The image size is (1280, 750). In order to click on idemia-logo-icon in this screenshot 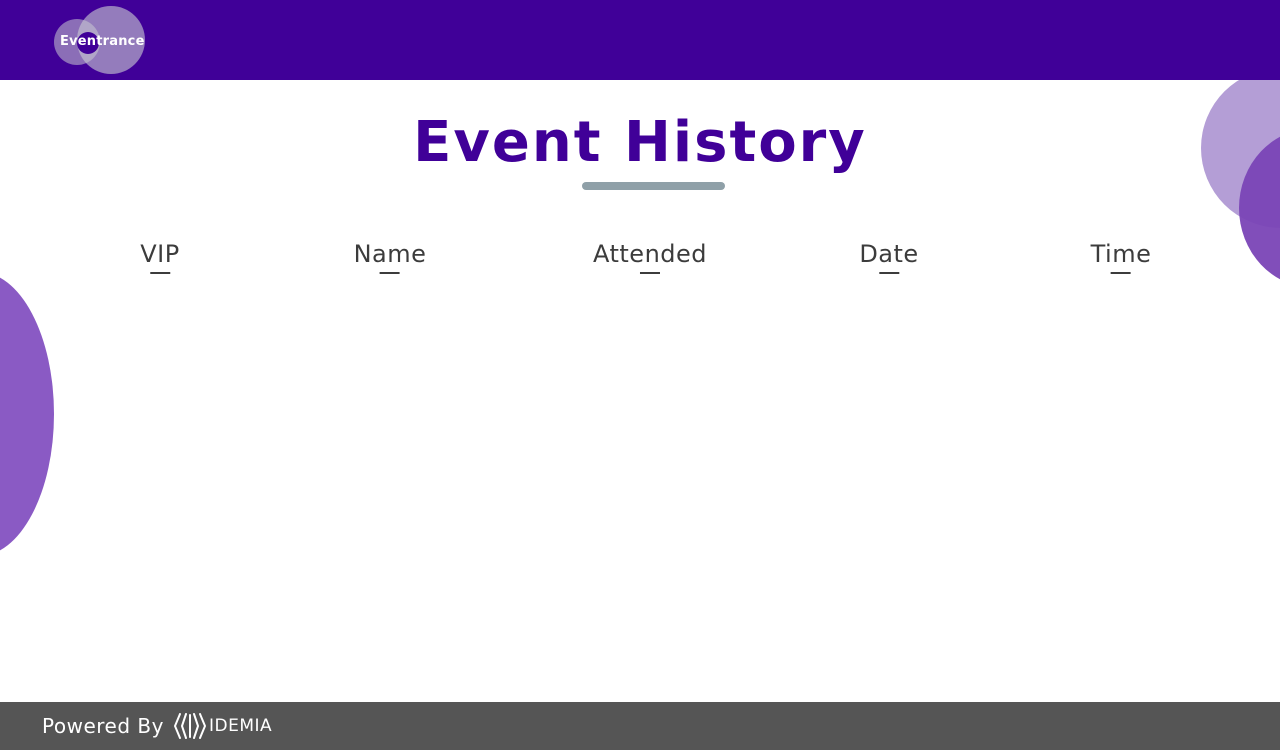, I will do `click(190, 726)`.